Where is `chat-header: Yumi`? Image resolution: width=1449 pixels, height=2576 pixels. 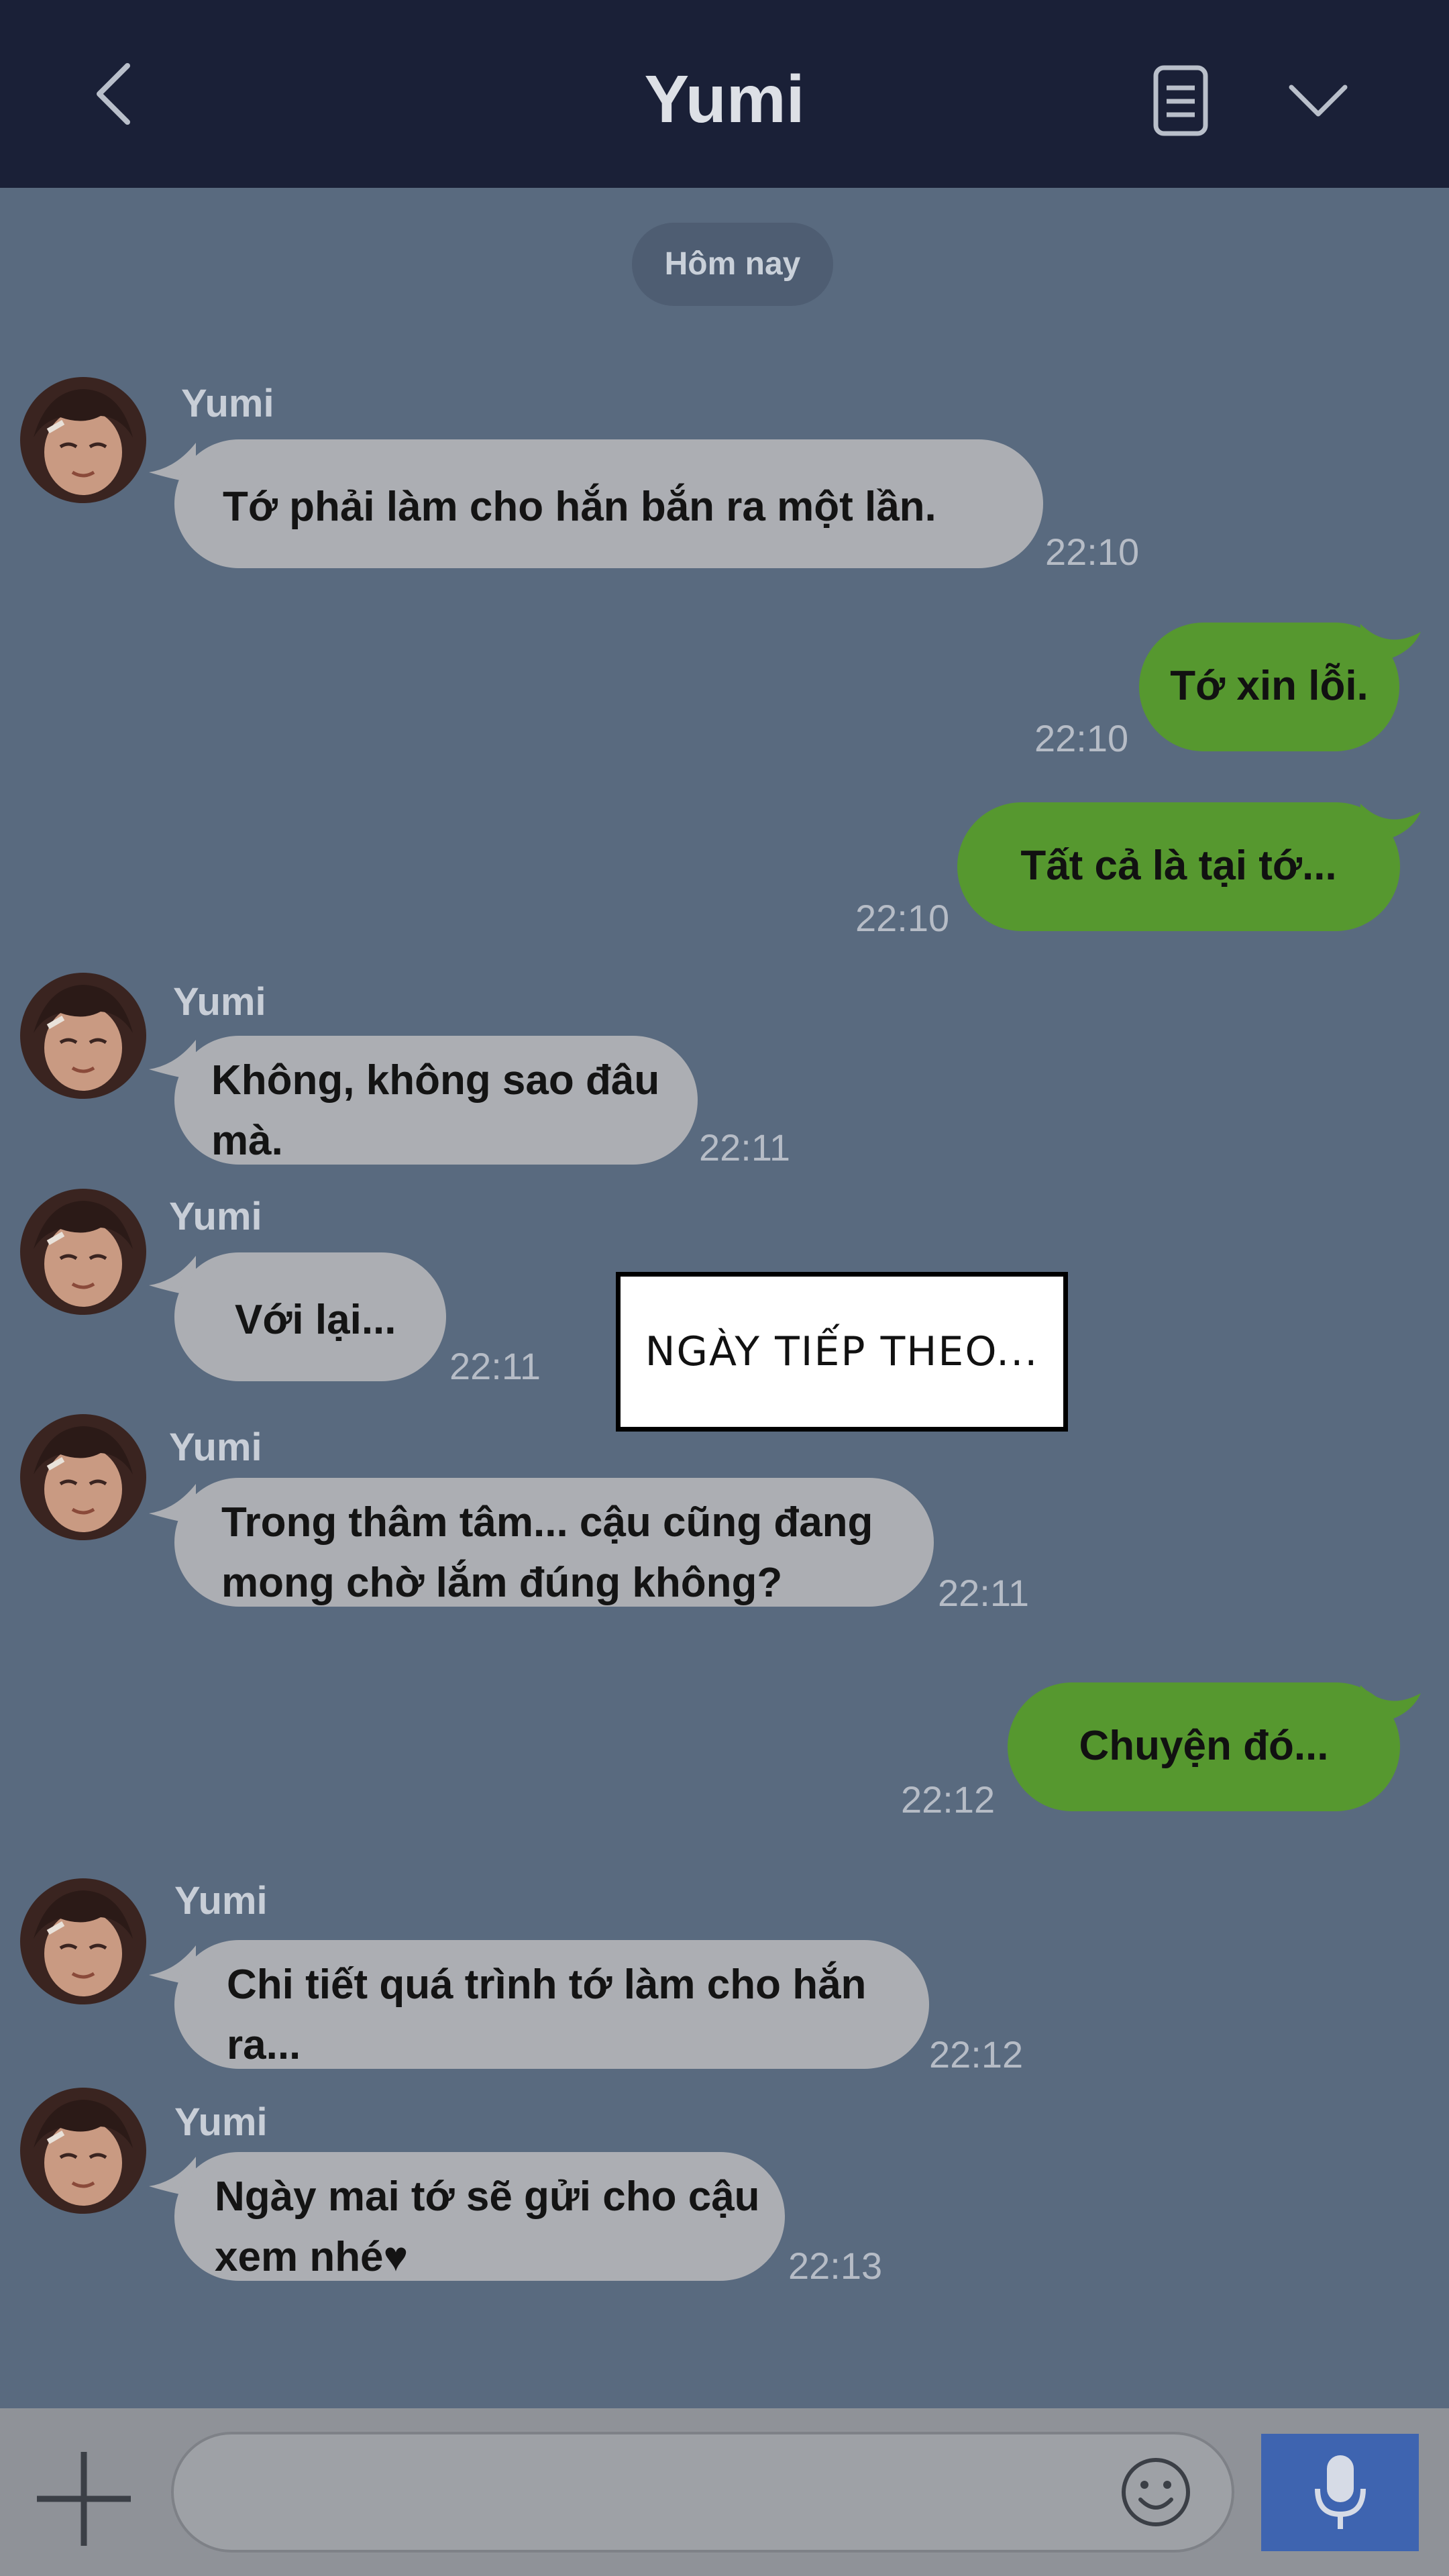 chat-header: Yumi is located at coordinates (724, 94).